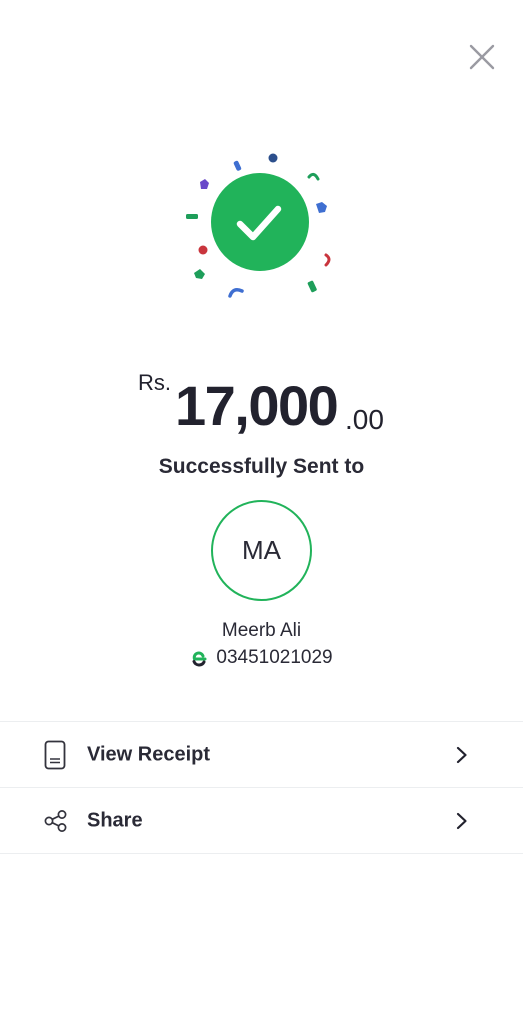  What do you see at coordinates (154, 382) in the screenshot?
I see `currency-label: Rs.` at bounding box center [154, 382].